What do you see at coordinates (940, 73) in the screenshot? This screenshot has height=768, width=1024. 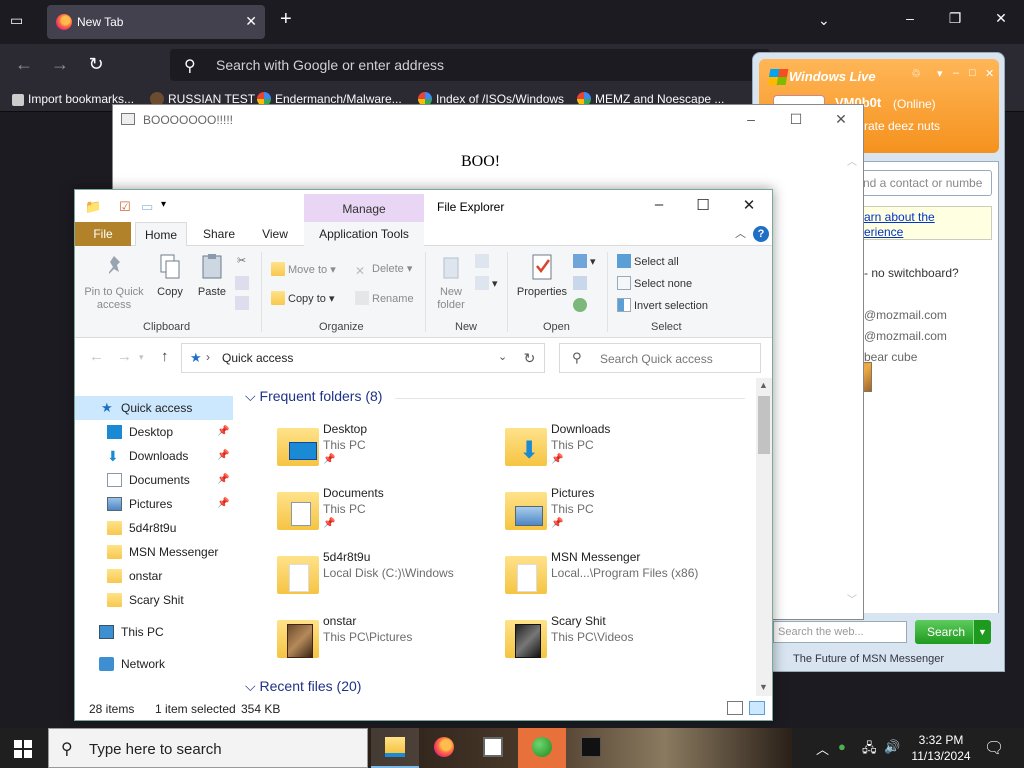 I see `chevron-down-icon: ▾` at bounding box center [940, 73].